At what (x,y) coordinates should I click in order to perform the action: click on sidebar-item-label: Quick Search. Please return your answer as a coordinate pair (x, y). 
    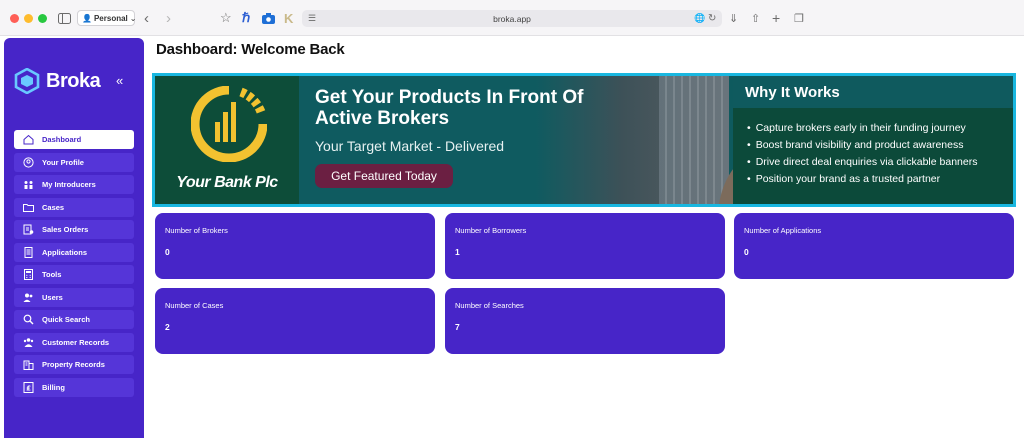
    Looking at the image, I should click on (66, 319).